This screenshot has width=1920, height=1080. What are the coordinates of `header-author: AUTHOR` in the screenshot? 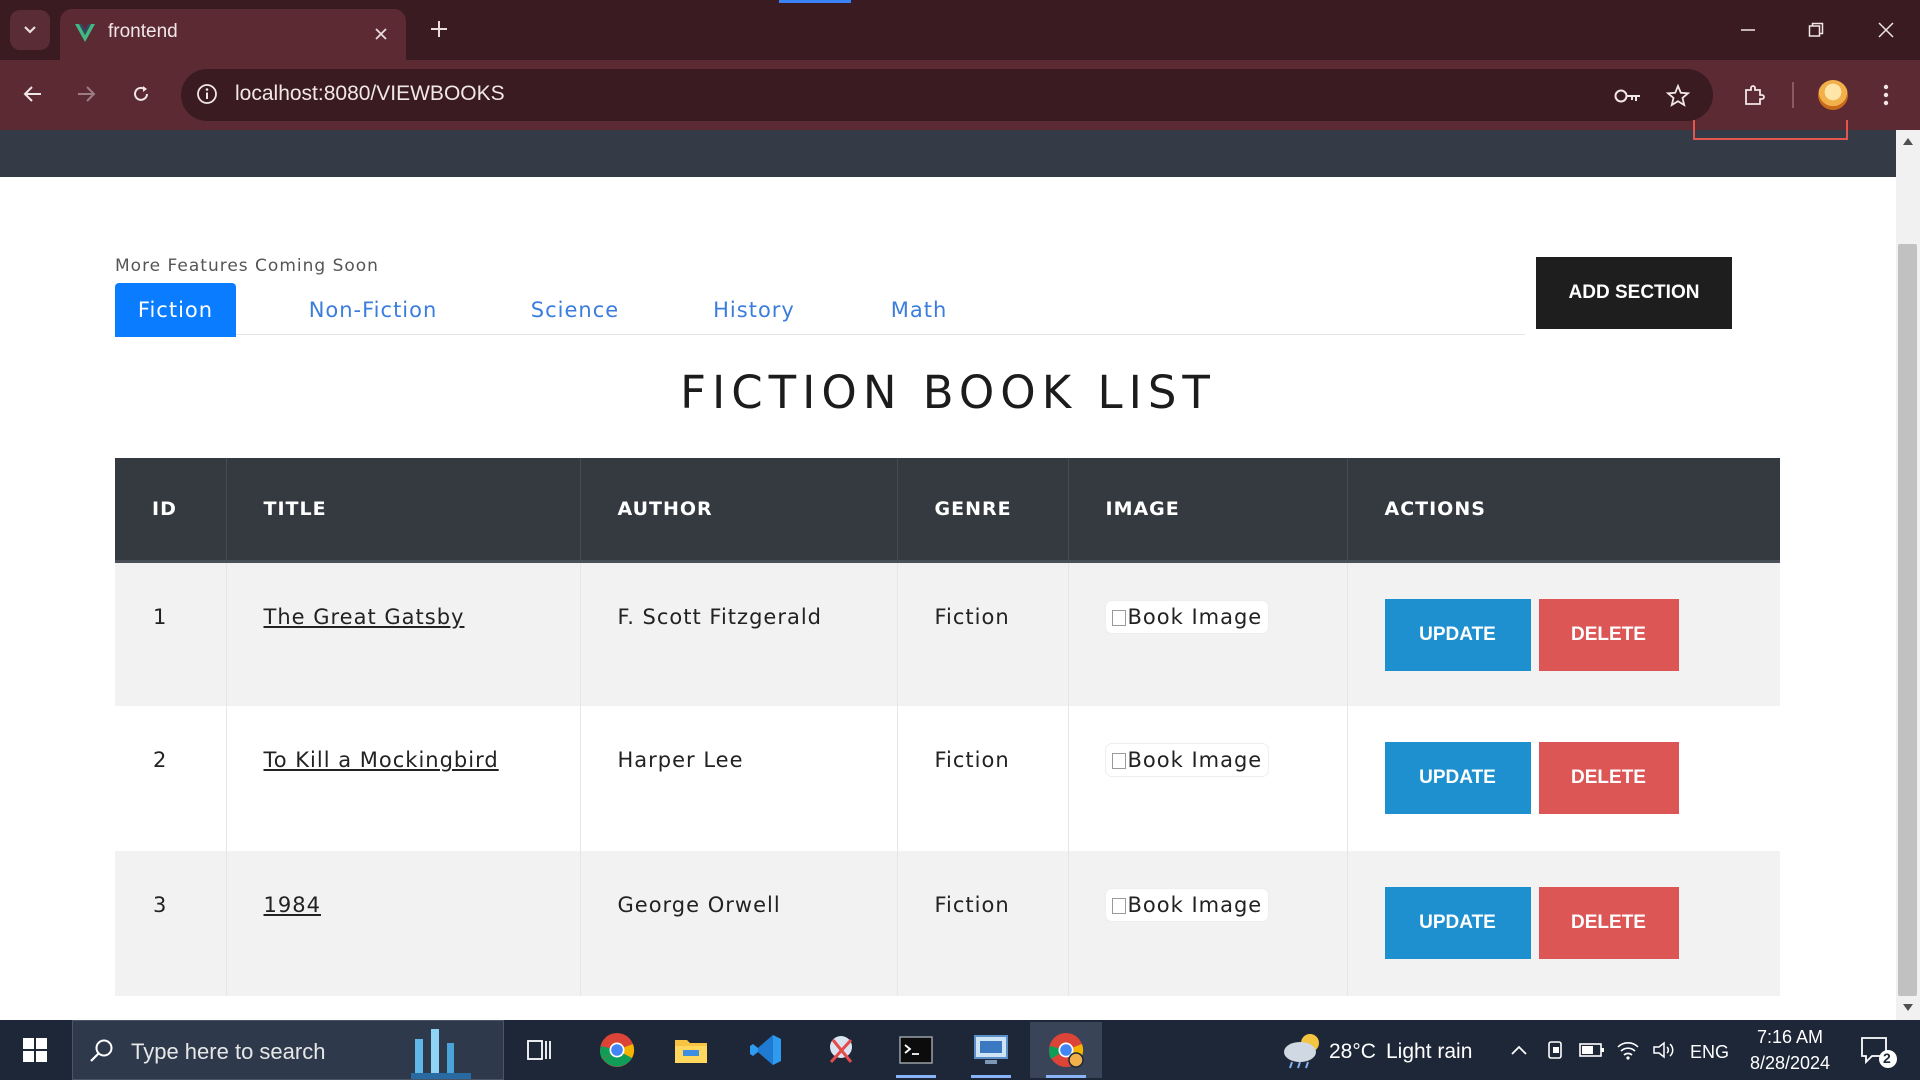 It's located at (739, 509).